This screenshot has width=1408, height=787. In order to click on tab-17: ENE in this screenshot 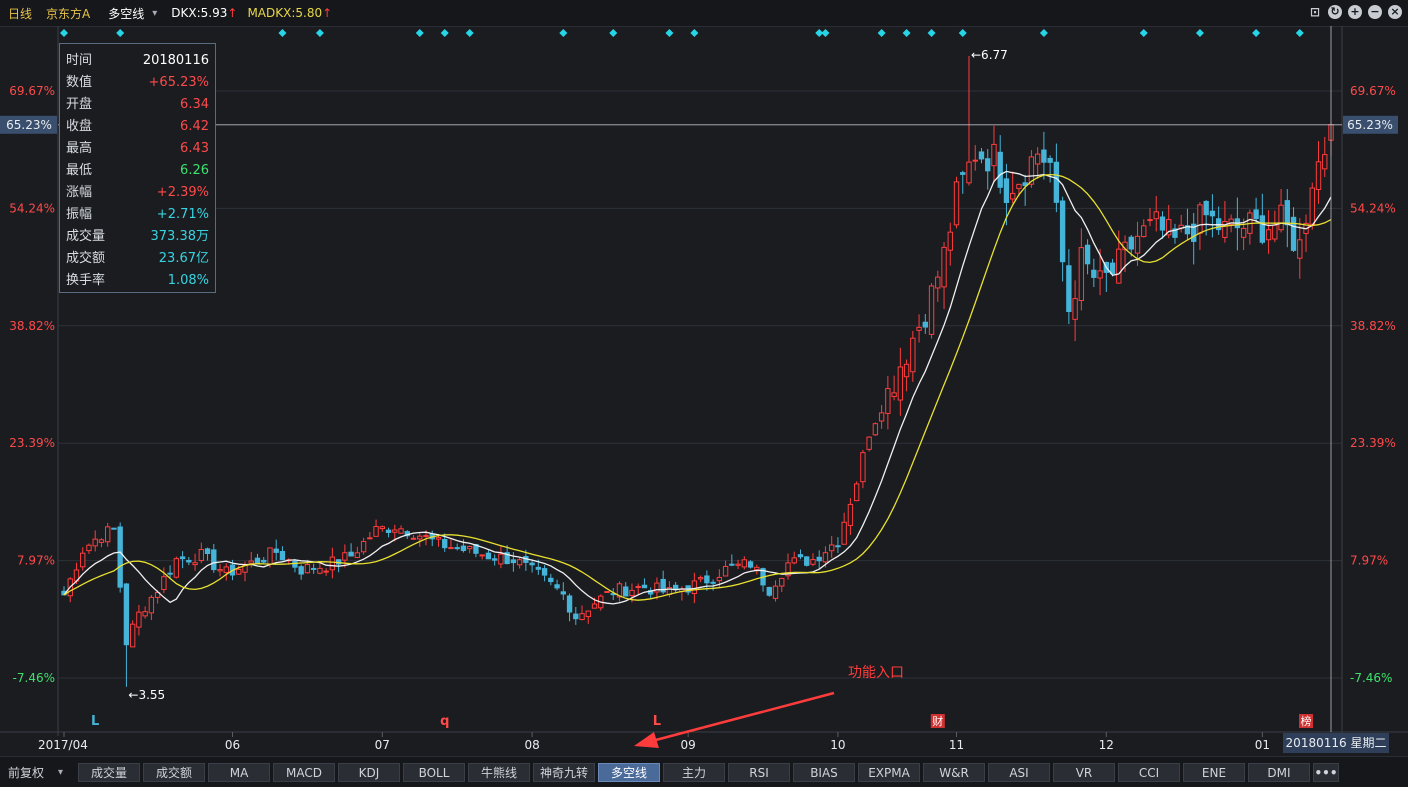, I will do `click(1214, 772)`.